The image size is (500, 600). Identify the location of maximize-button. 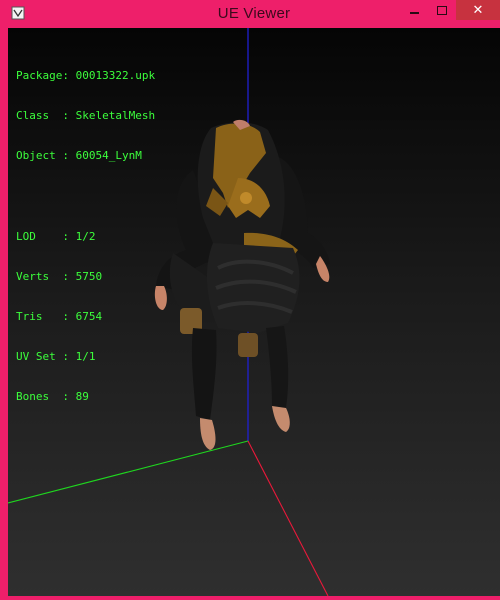
(442, 10).